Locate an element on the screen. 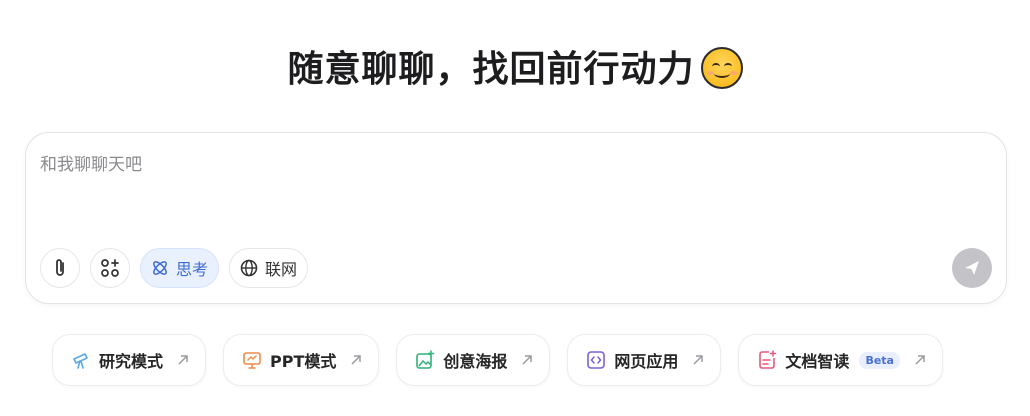 The width and height of the screenshot is (1030, 416). chat-input is located at coordinates (490, 165).